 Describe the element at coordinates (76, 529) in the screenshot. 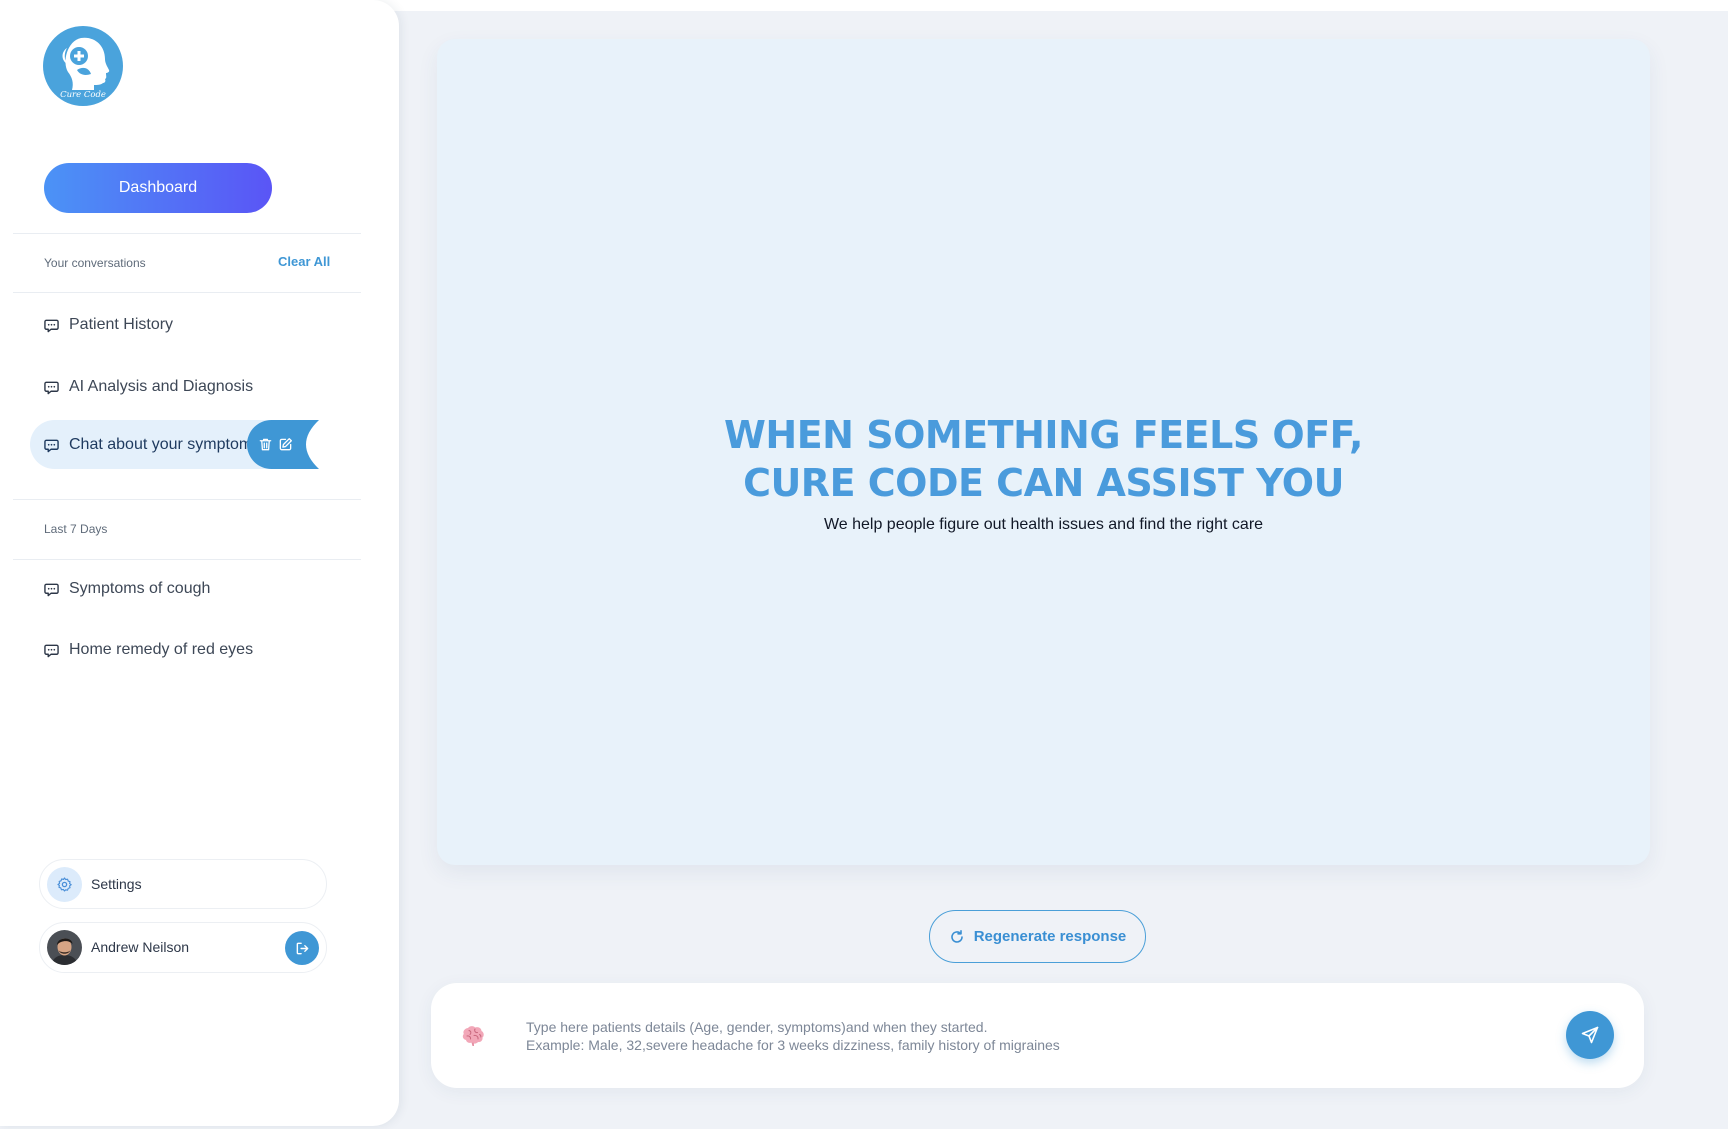

I see `recent-heading: Last 7 Days` at that location.